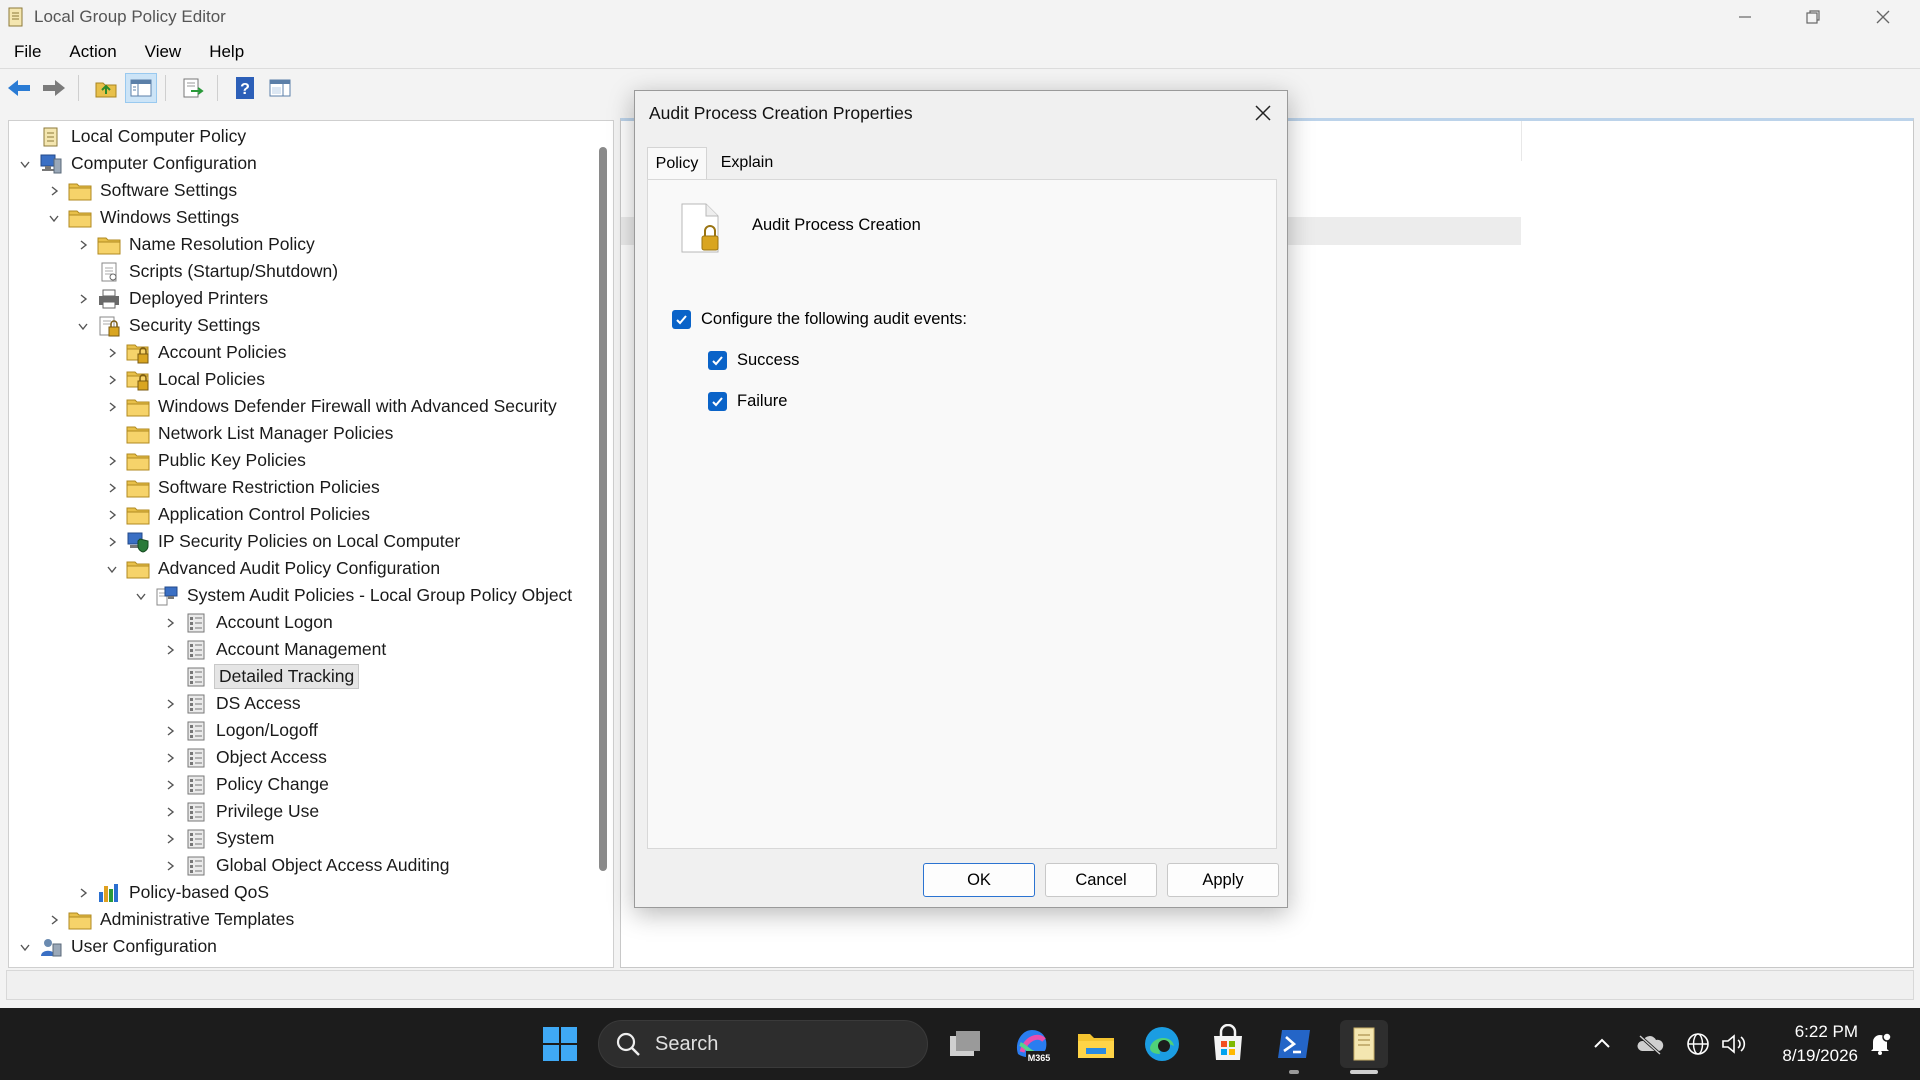  I want to click on configure-audit-checkbox: Configure the following audit events:, so click(819, 319).